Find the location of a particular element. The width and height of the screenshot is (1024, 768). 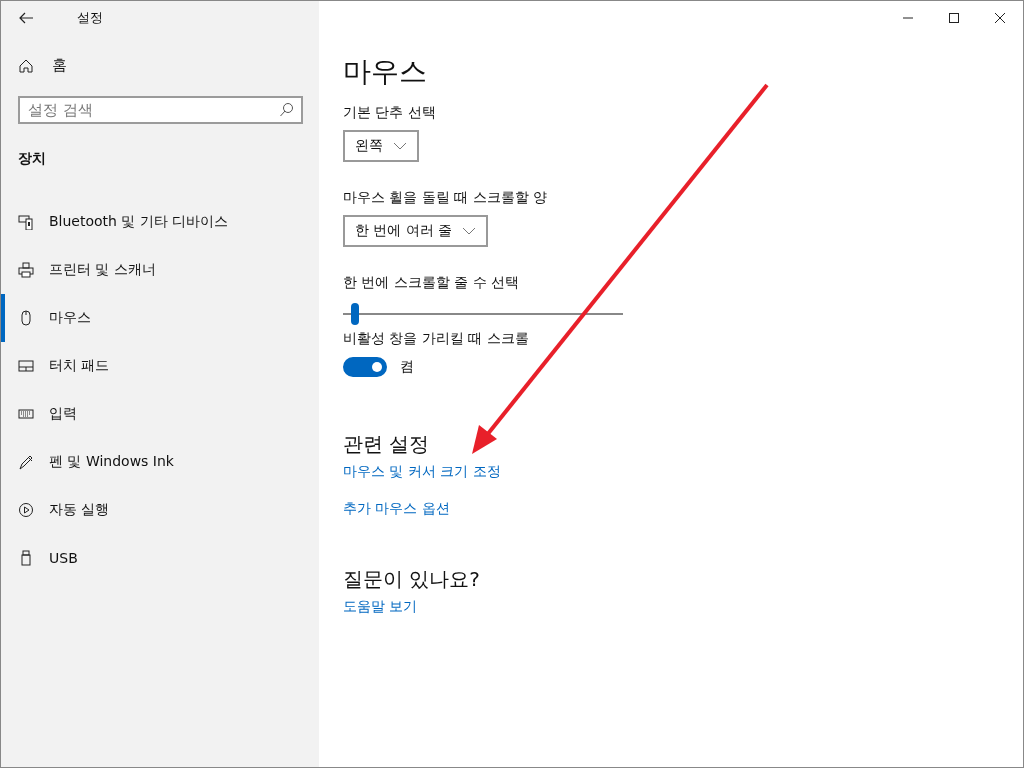

slider-thumb is located at coordinates (355, 314).